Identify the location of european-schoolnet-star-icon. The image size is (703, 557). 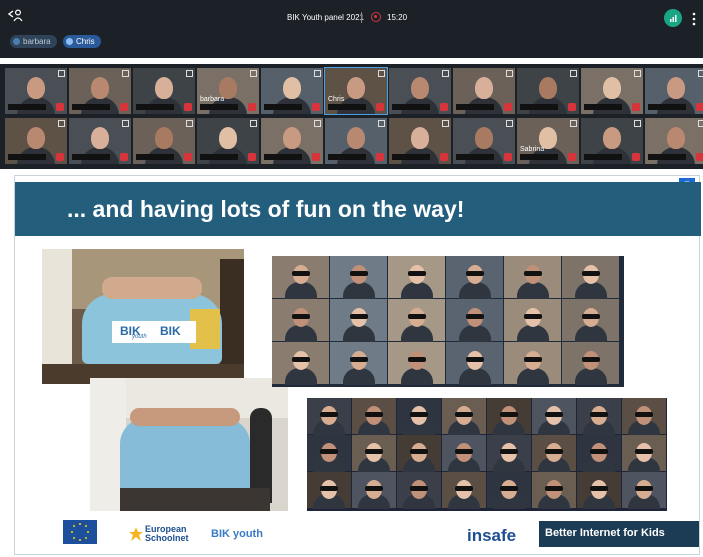
(136, 534).